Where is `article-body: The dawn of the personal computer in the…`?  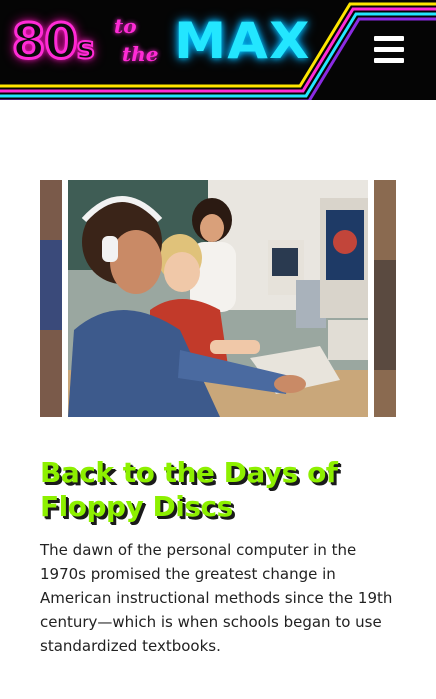
article-body: The dawn of the personal computer in the… is located at coordinates (216, 598).